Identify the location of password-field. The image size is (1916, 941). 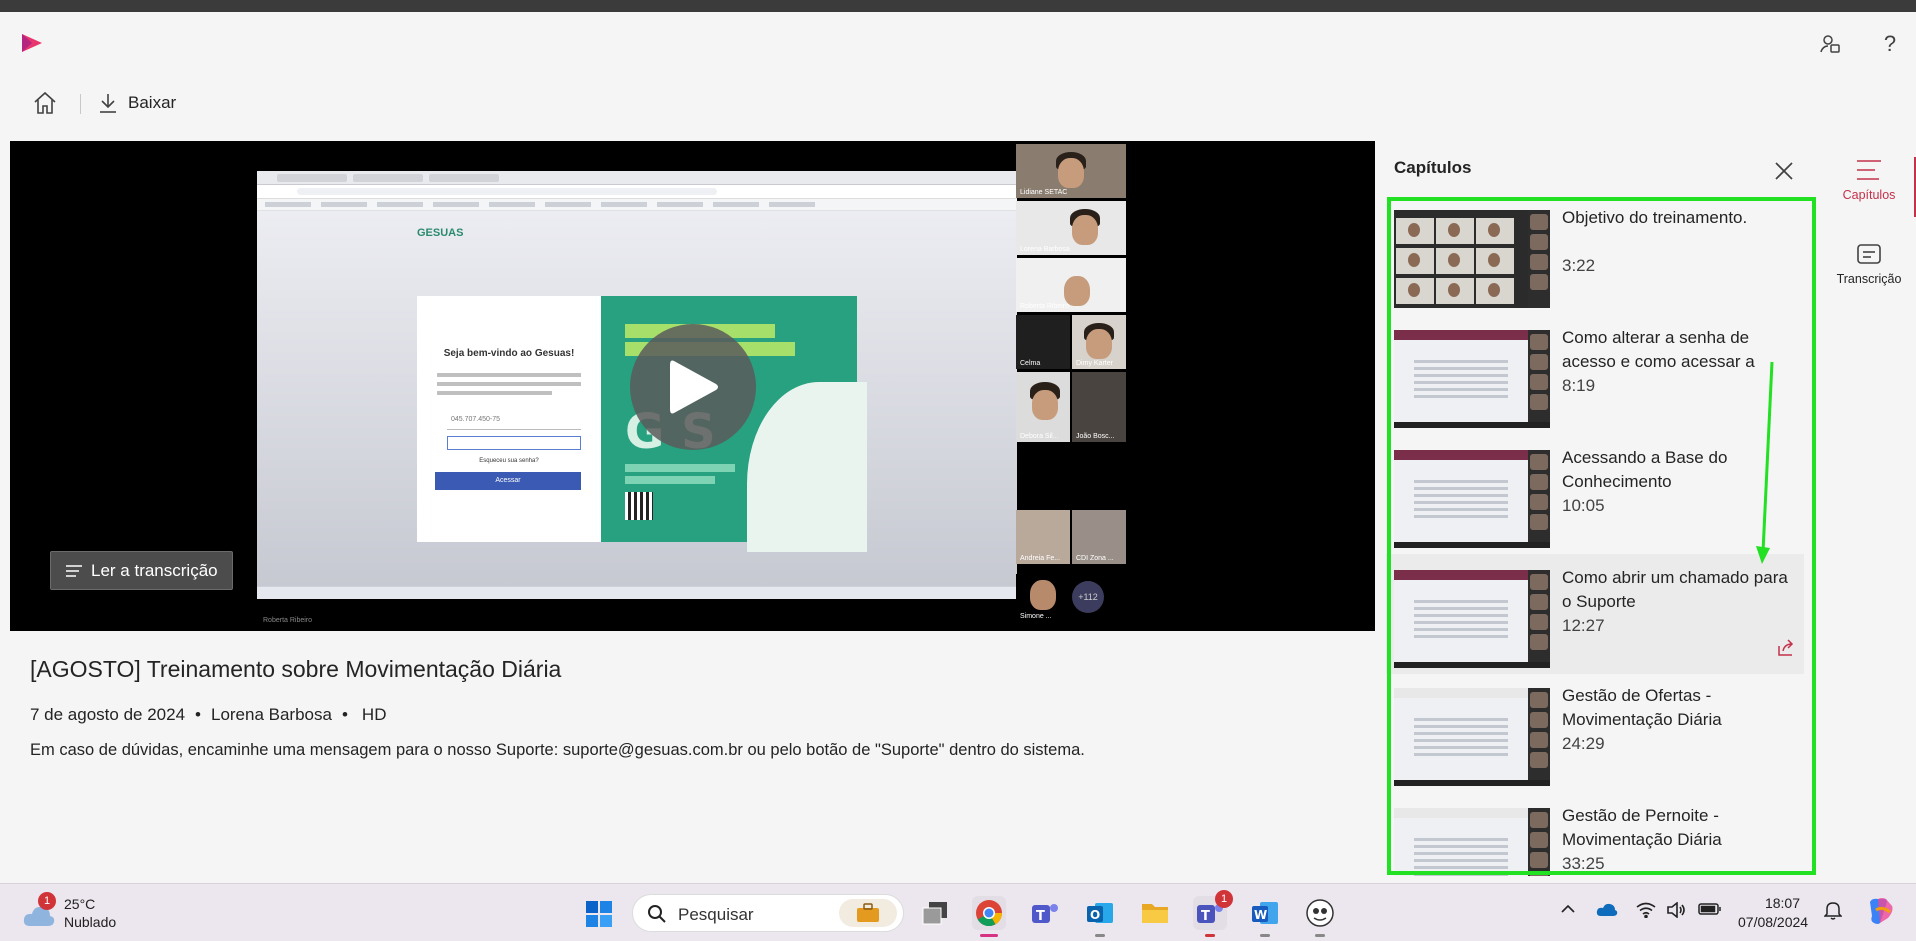
(514, 443).